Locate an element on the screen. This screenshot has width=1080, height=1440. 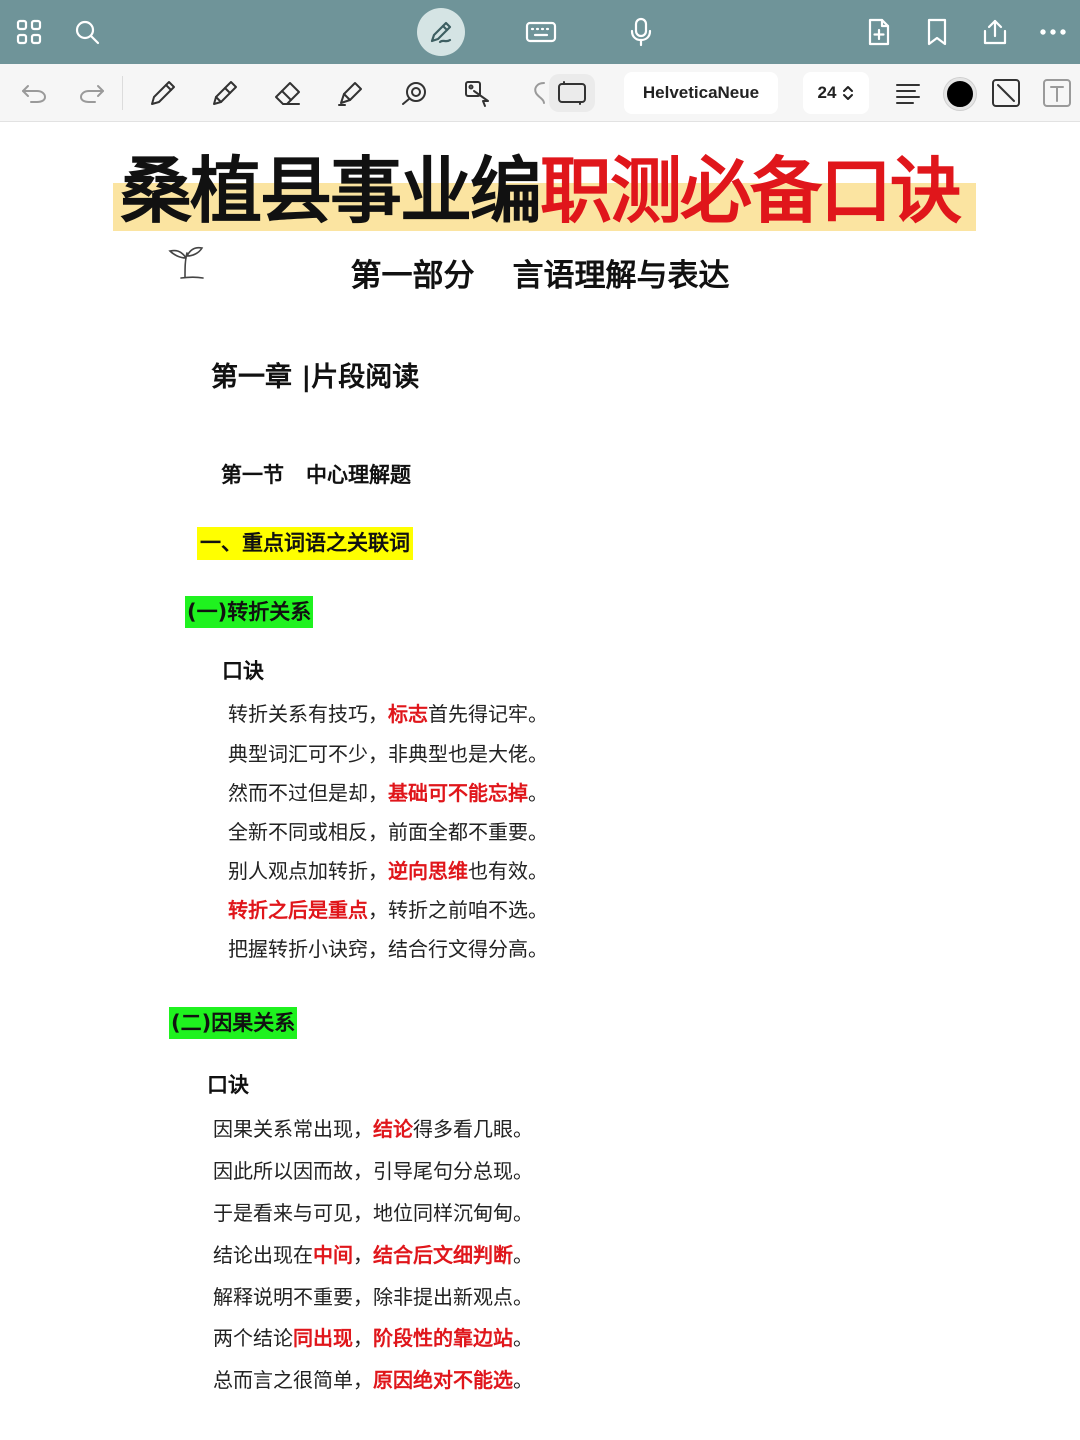
search-icon is located at coordinates (87, 32).